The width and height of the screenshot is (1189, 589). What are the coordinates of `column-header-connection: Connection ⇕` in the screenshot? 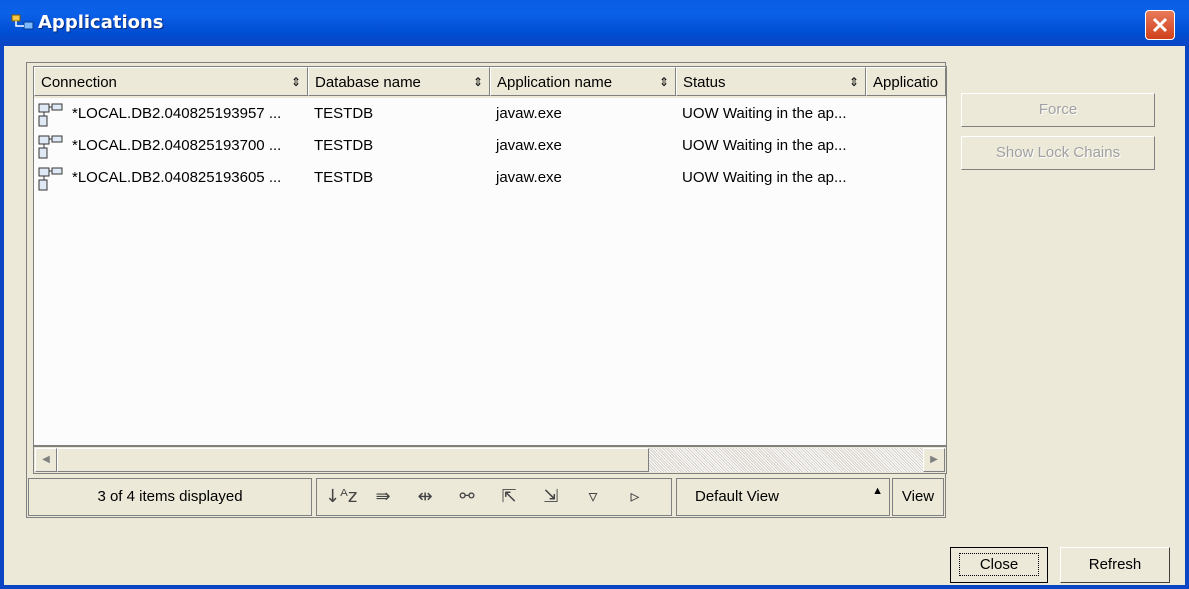 It's located at (171, 81).